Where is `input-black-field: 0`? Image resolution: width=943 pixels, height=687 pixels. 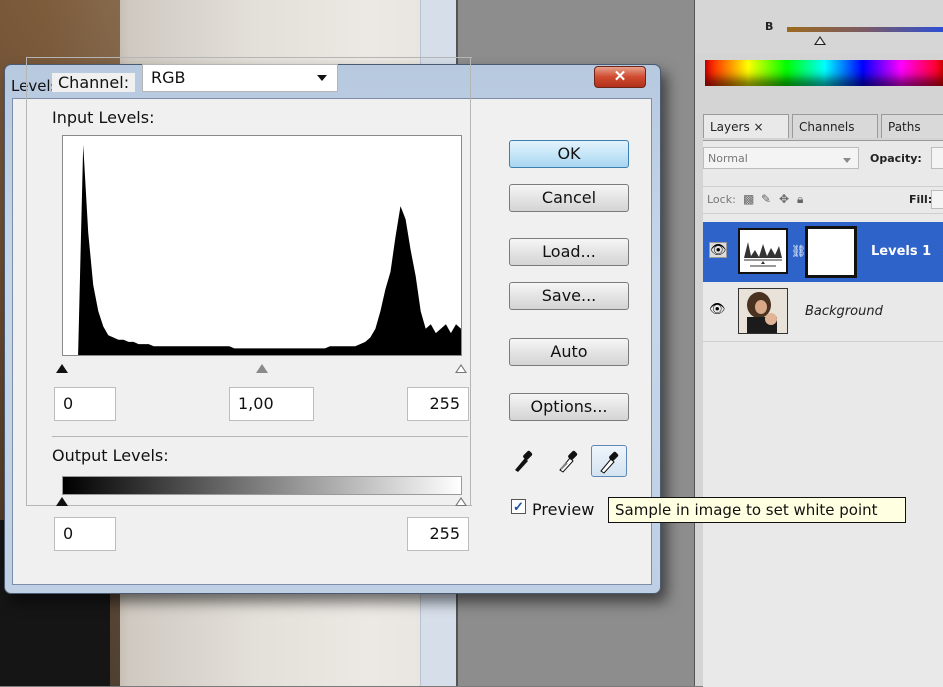
input-black-field: 0 is located at coordinates (85, 404).